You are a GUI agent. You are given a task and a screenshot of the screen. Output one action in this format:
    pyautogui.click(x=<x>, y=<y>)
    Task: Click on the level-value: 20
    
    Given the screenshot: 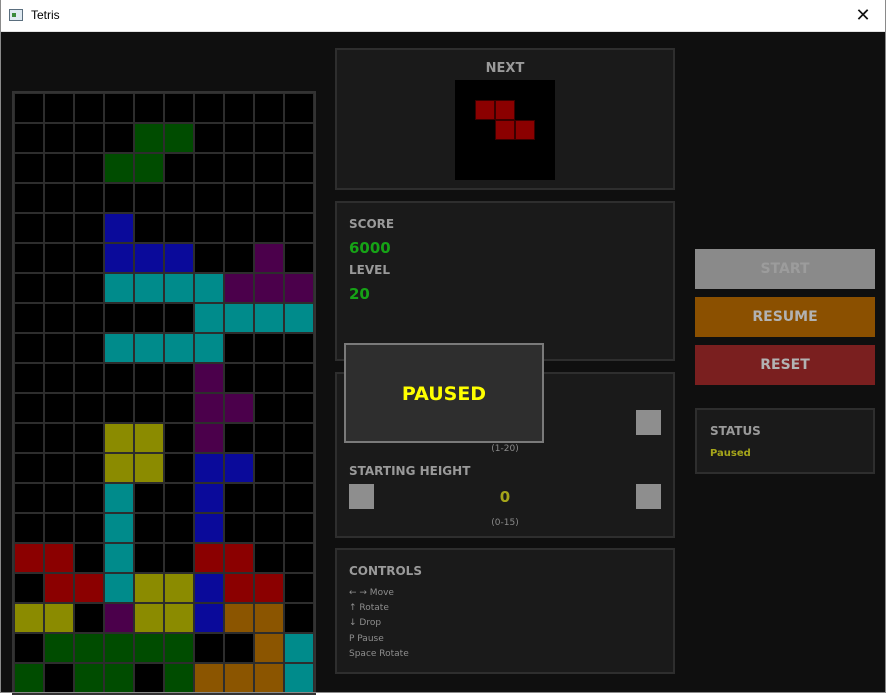 What is the action you would take?
    pyautogui.click(x=359, y=294)
    